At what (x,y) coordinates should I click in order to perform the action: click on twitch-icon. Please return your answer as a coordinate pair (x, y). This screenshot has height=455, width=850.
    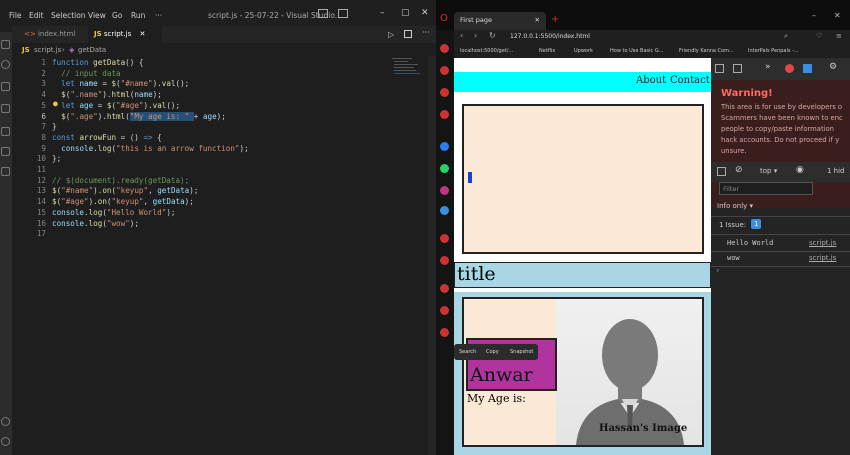
    Looking at the image, I should click on (444, 114).